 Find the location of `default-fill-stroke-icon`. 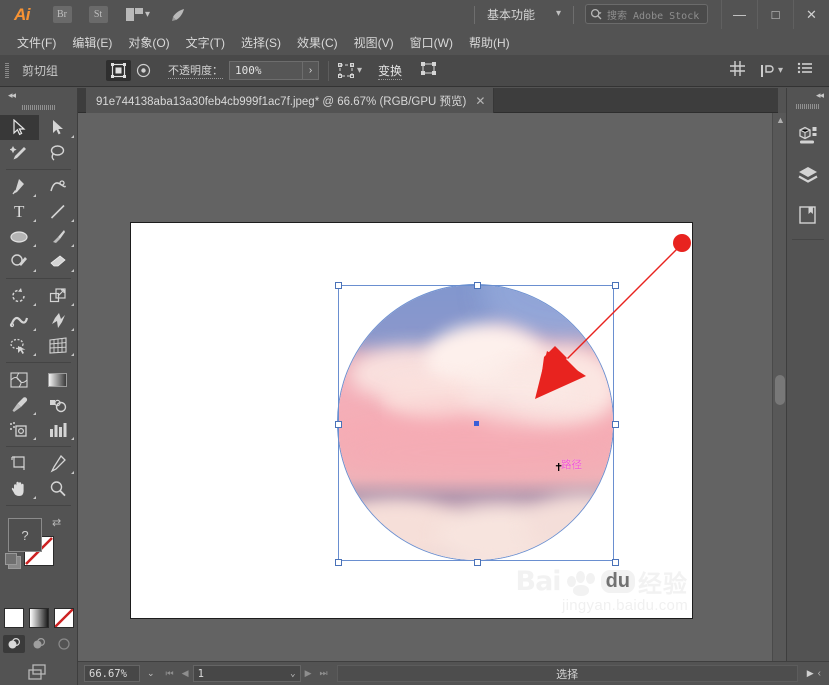

default-fill-stroke-icon is located at coordinates (13, 561).